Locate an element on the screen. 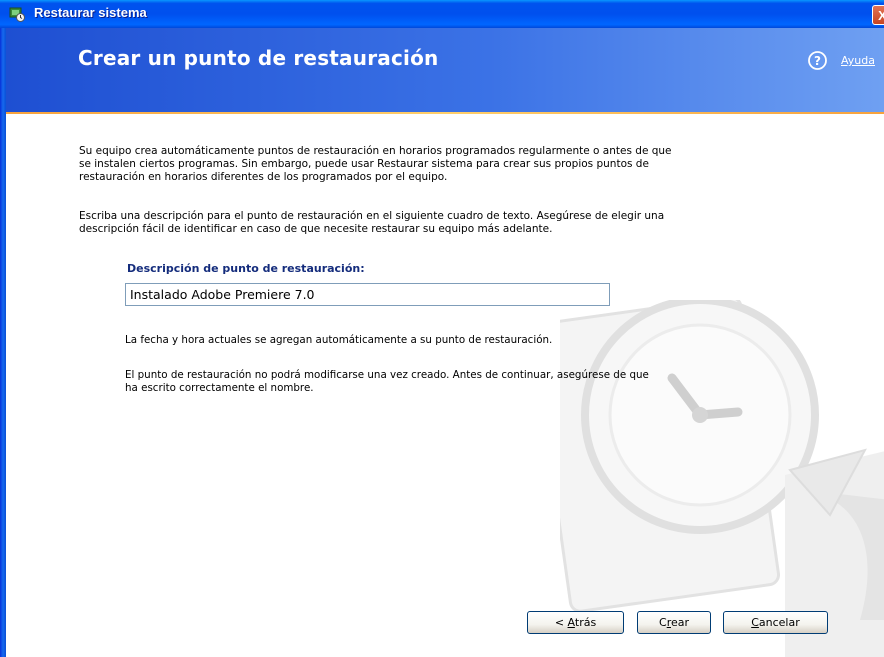 The height and width of the screenshot is (657, 884). page-title: Crear un punto de restauración is located at coordinates (258, 58).